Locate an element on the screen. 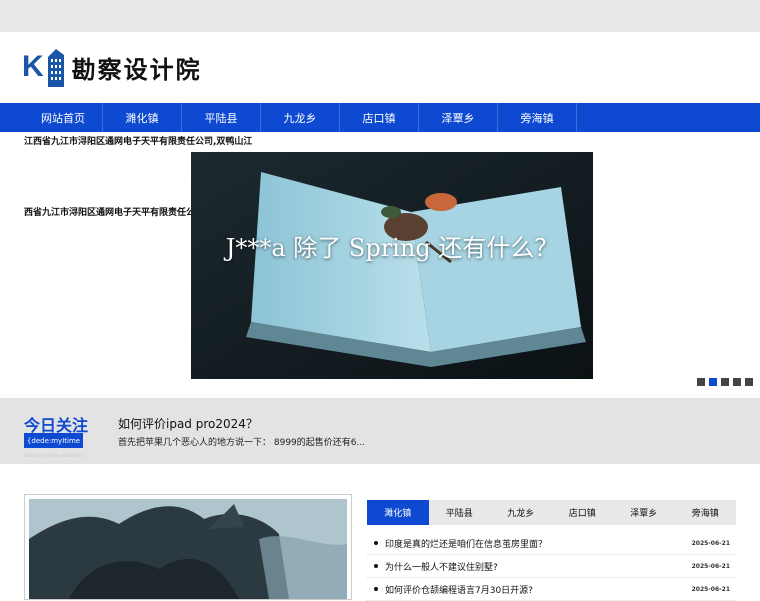 Image resolution: width=760 pixels, height=601 pixels. banner-caption: J***a 除了 Spring 还有什么？ is located at coordinates (392, 248).